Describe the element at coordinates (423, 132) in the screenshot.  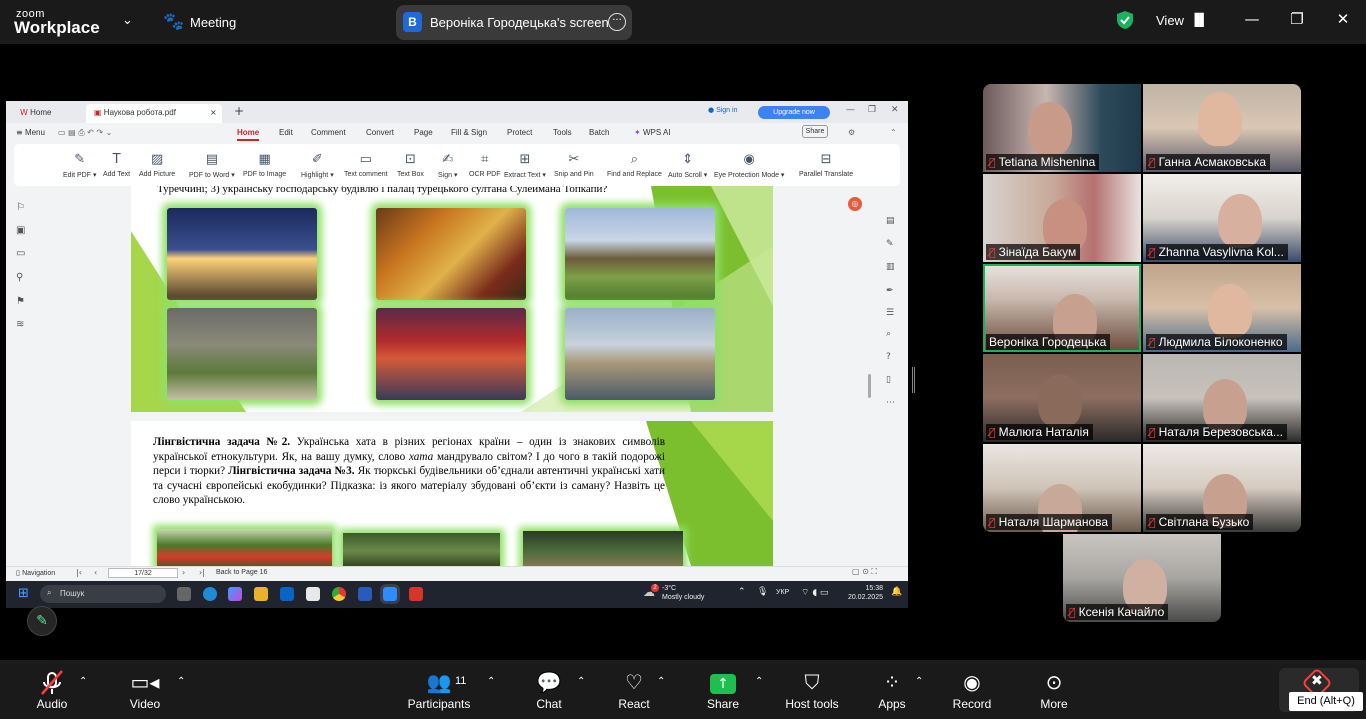
I see `menu-tab-page: Page` at that location.